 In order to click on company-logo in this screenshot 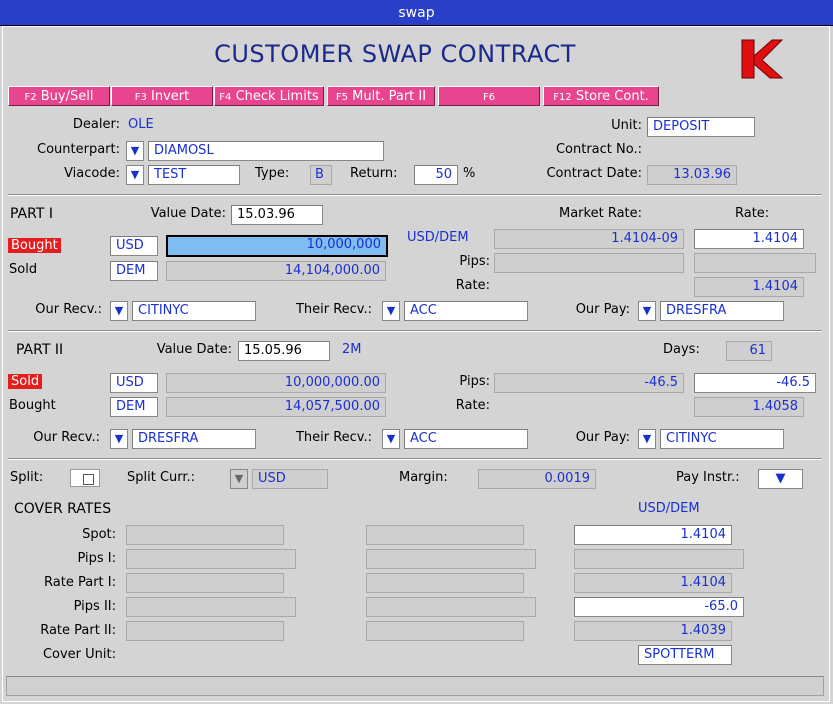, I will do `click(762, 59)`.